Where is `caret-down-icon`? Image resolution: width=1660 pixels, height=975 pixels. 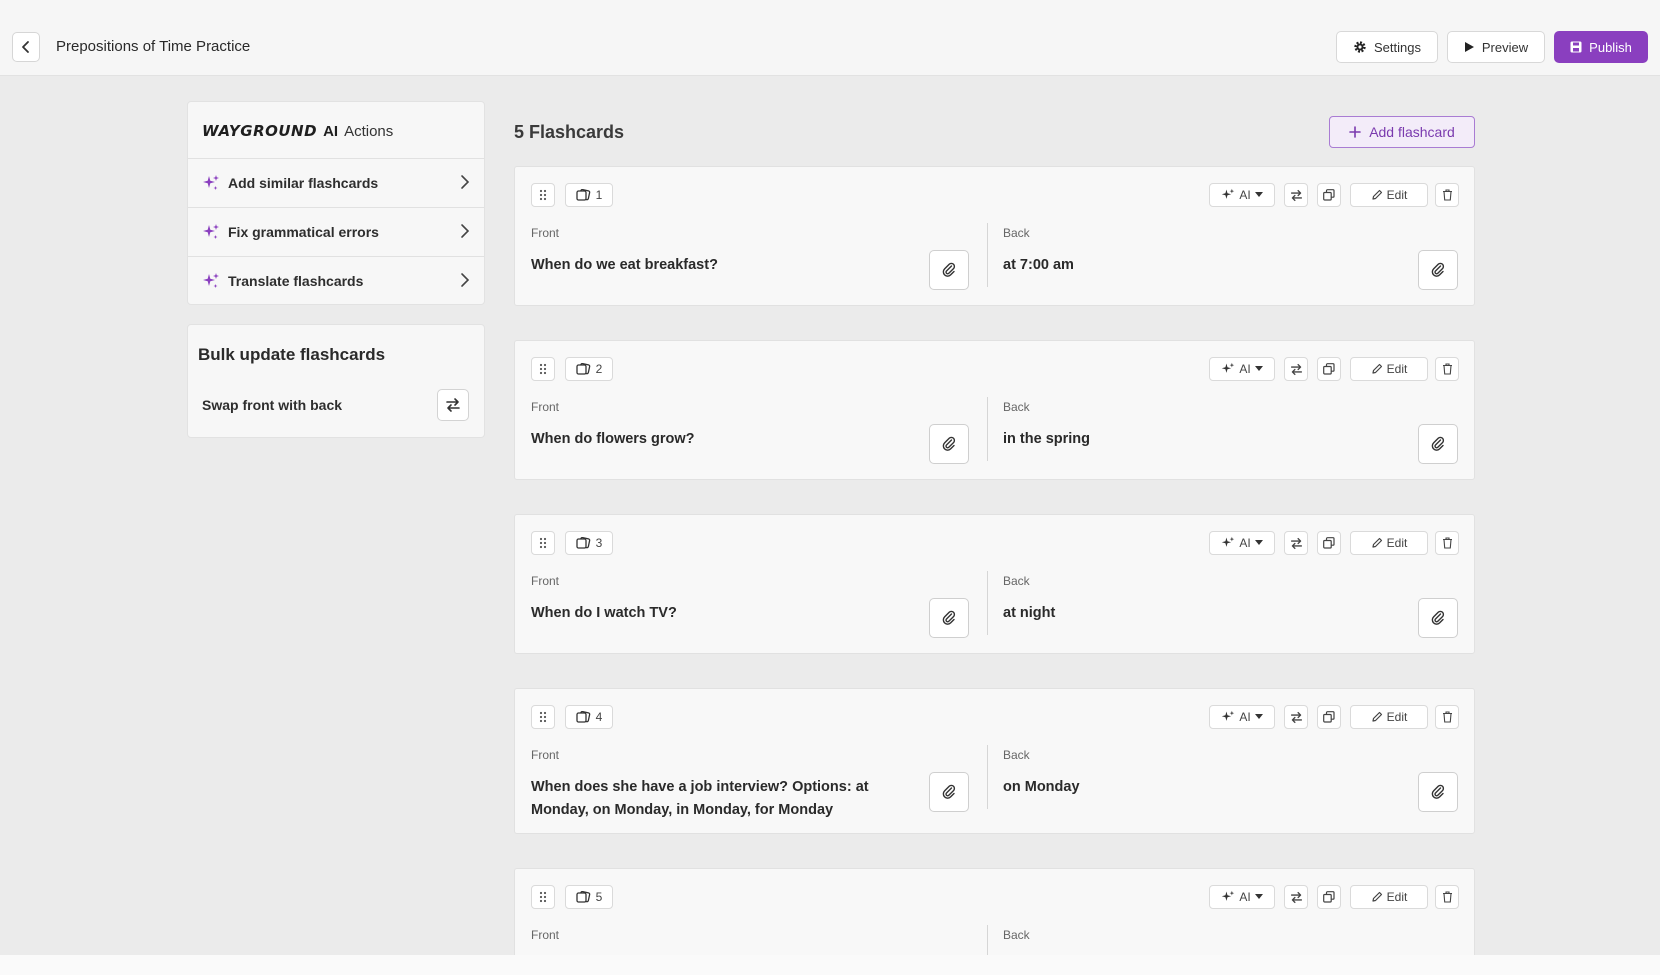 caret-down-icon is located at coordinates (1258, 897).